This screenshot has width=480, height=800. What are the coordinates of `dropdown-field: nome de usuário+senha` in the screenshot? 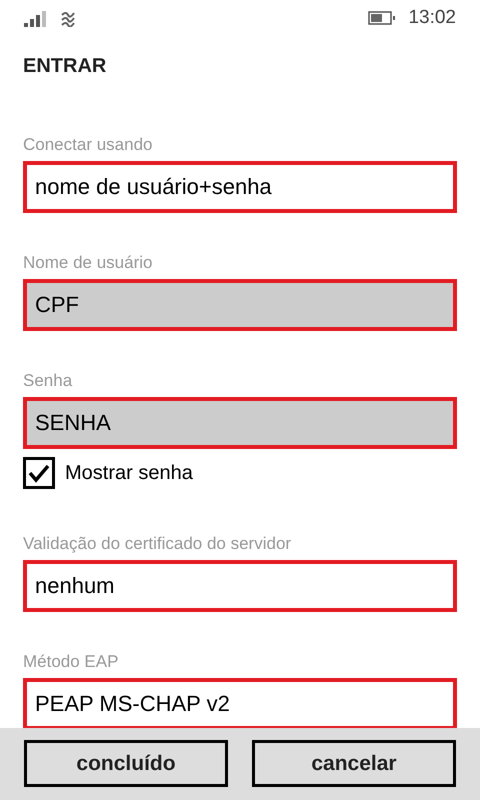 It's located at (240, 187).